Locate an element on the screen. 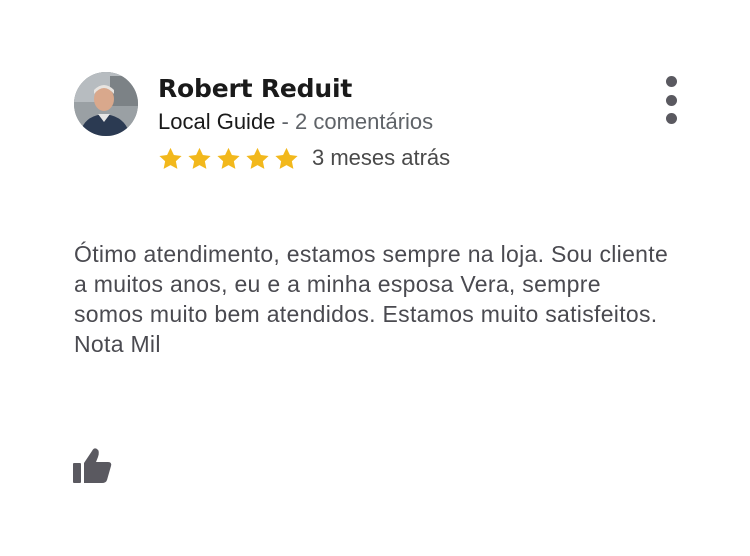 The height and width of the screenshot is (556, 750). local-guide-badge: Local Guide is located at coordinates (217, 121).